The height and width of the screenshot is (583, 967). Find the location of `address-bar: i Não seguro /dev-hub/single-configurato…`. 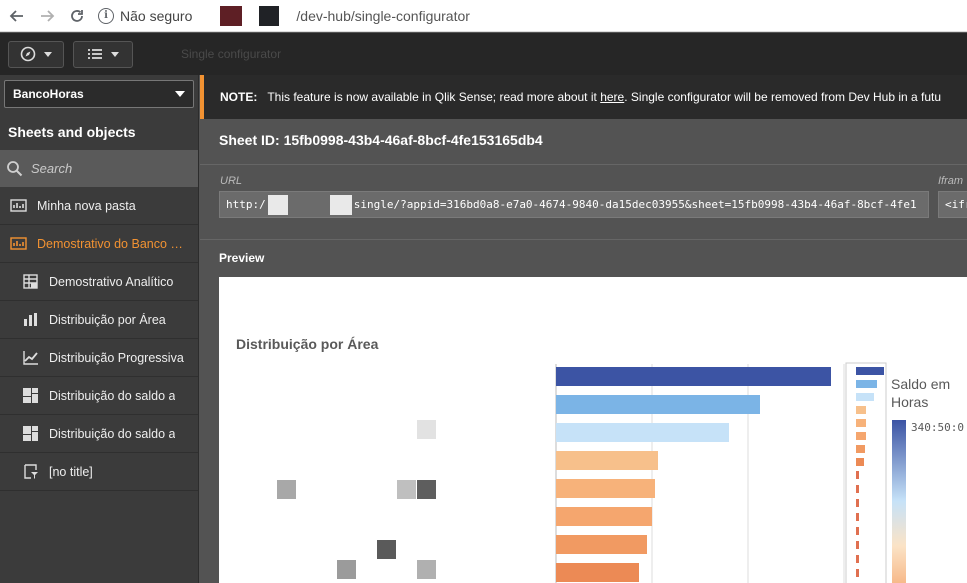

address-bar: i Não seguro /dev-hub/single-configurato… is located at coordinates (284, 16).